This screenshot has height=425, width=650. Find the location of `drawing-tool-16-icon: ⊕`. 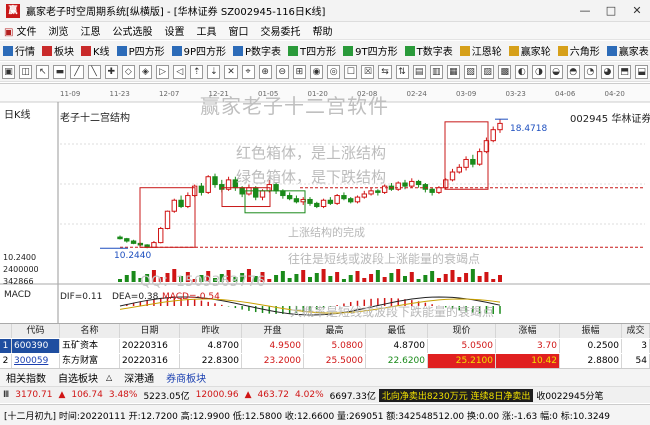

drawing-tool-16-icon: ⊕ is located at coordinates (265, 71).